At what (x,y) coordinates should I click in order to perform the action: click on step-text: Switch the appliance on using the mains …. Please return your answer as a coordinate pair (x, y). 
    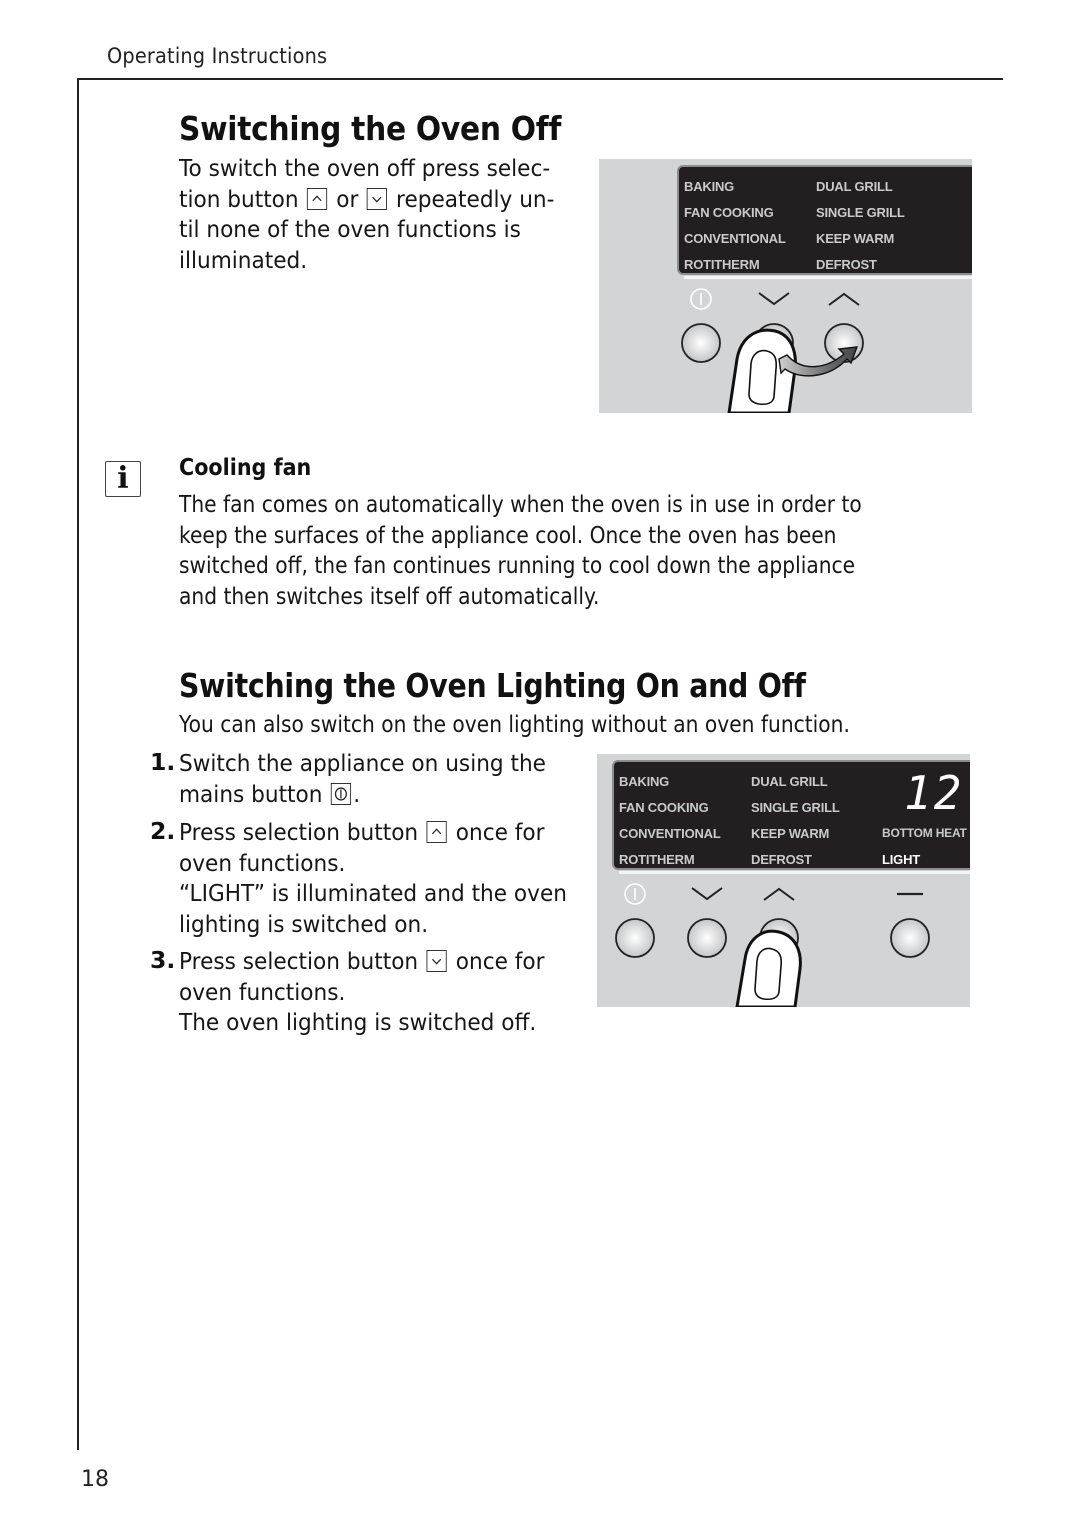
    Looking at the image, I should click on (362, 778).